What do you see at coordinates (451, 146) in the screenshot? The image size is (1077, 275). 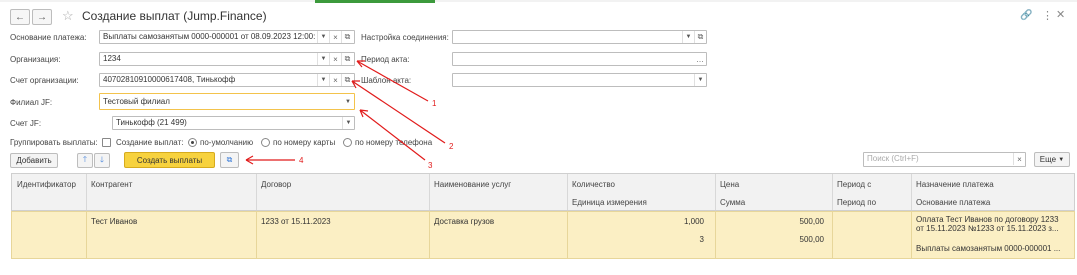 I see `annotation-2: 2` at bounding box center [451, 146].